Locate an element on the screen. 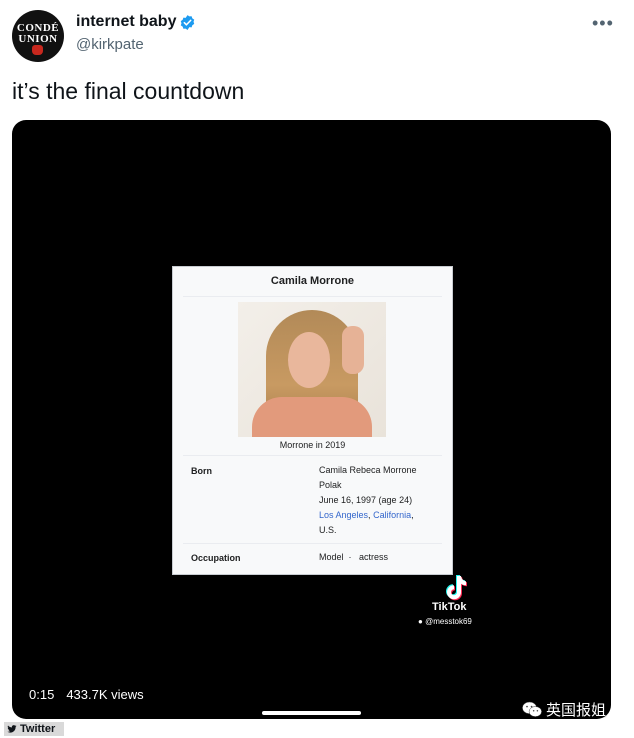  born-name-line1: Camila Rebeca Morrone is located at coordinates (368, 470).